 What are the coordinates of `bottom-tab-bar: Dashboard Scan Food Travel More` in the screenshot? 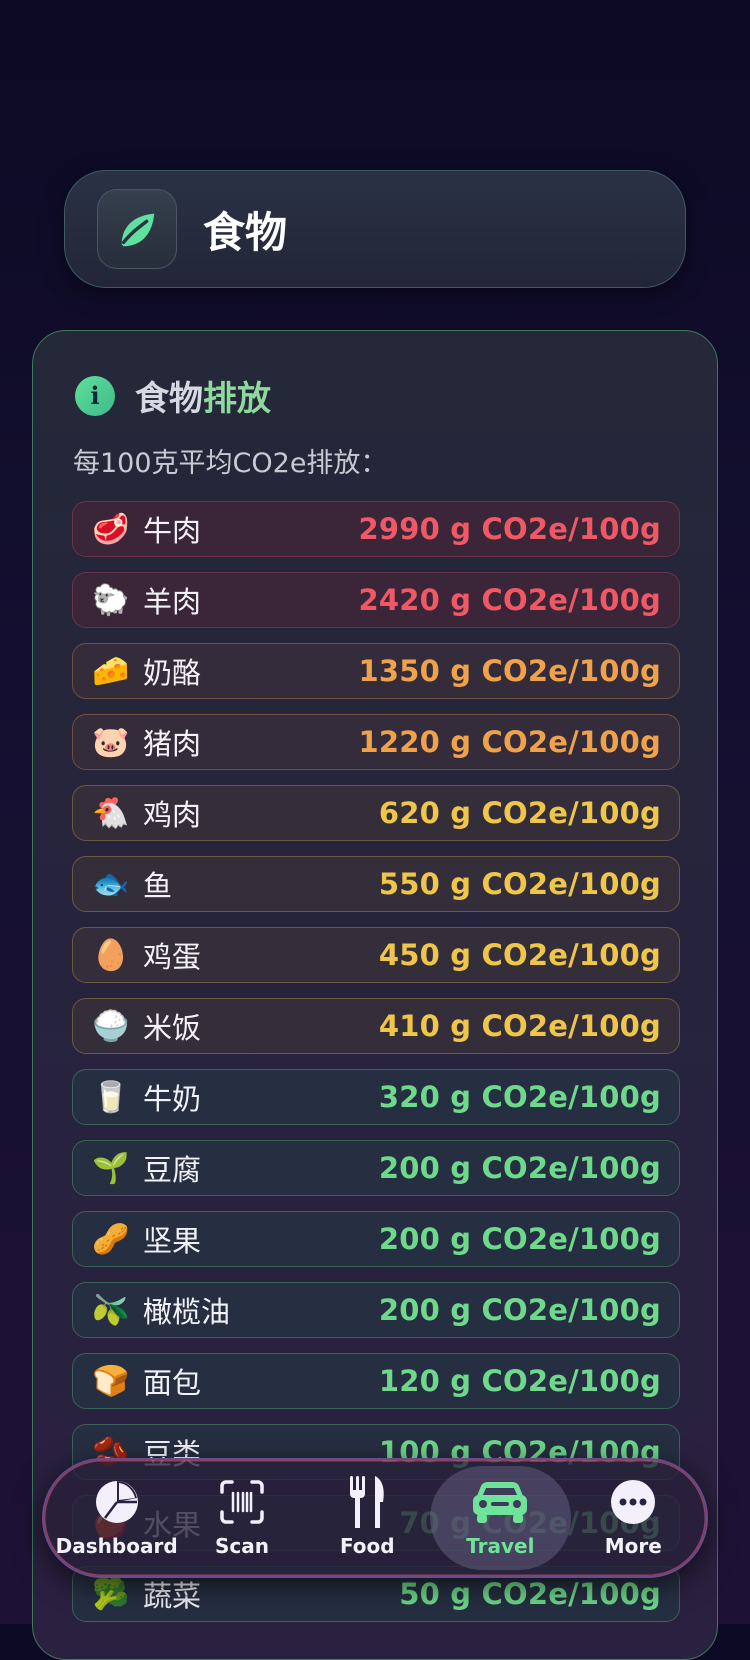 It's located at (375, 1518).